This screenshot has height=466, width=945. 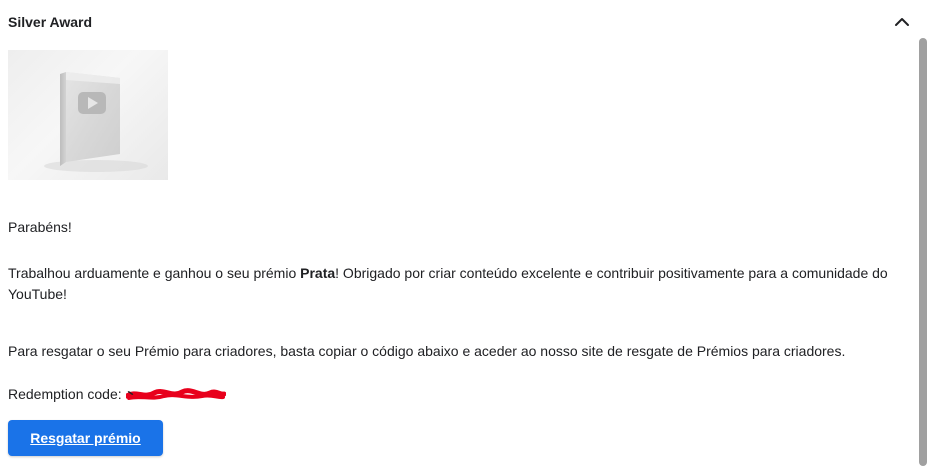 I want to click on silver-award-image, so click(x=88, y=115).